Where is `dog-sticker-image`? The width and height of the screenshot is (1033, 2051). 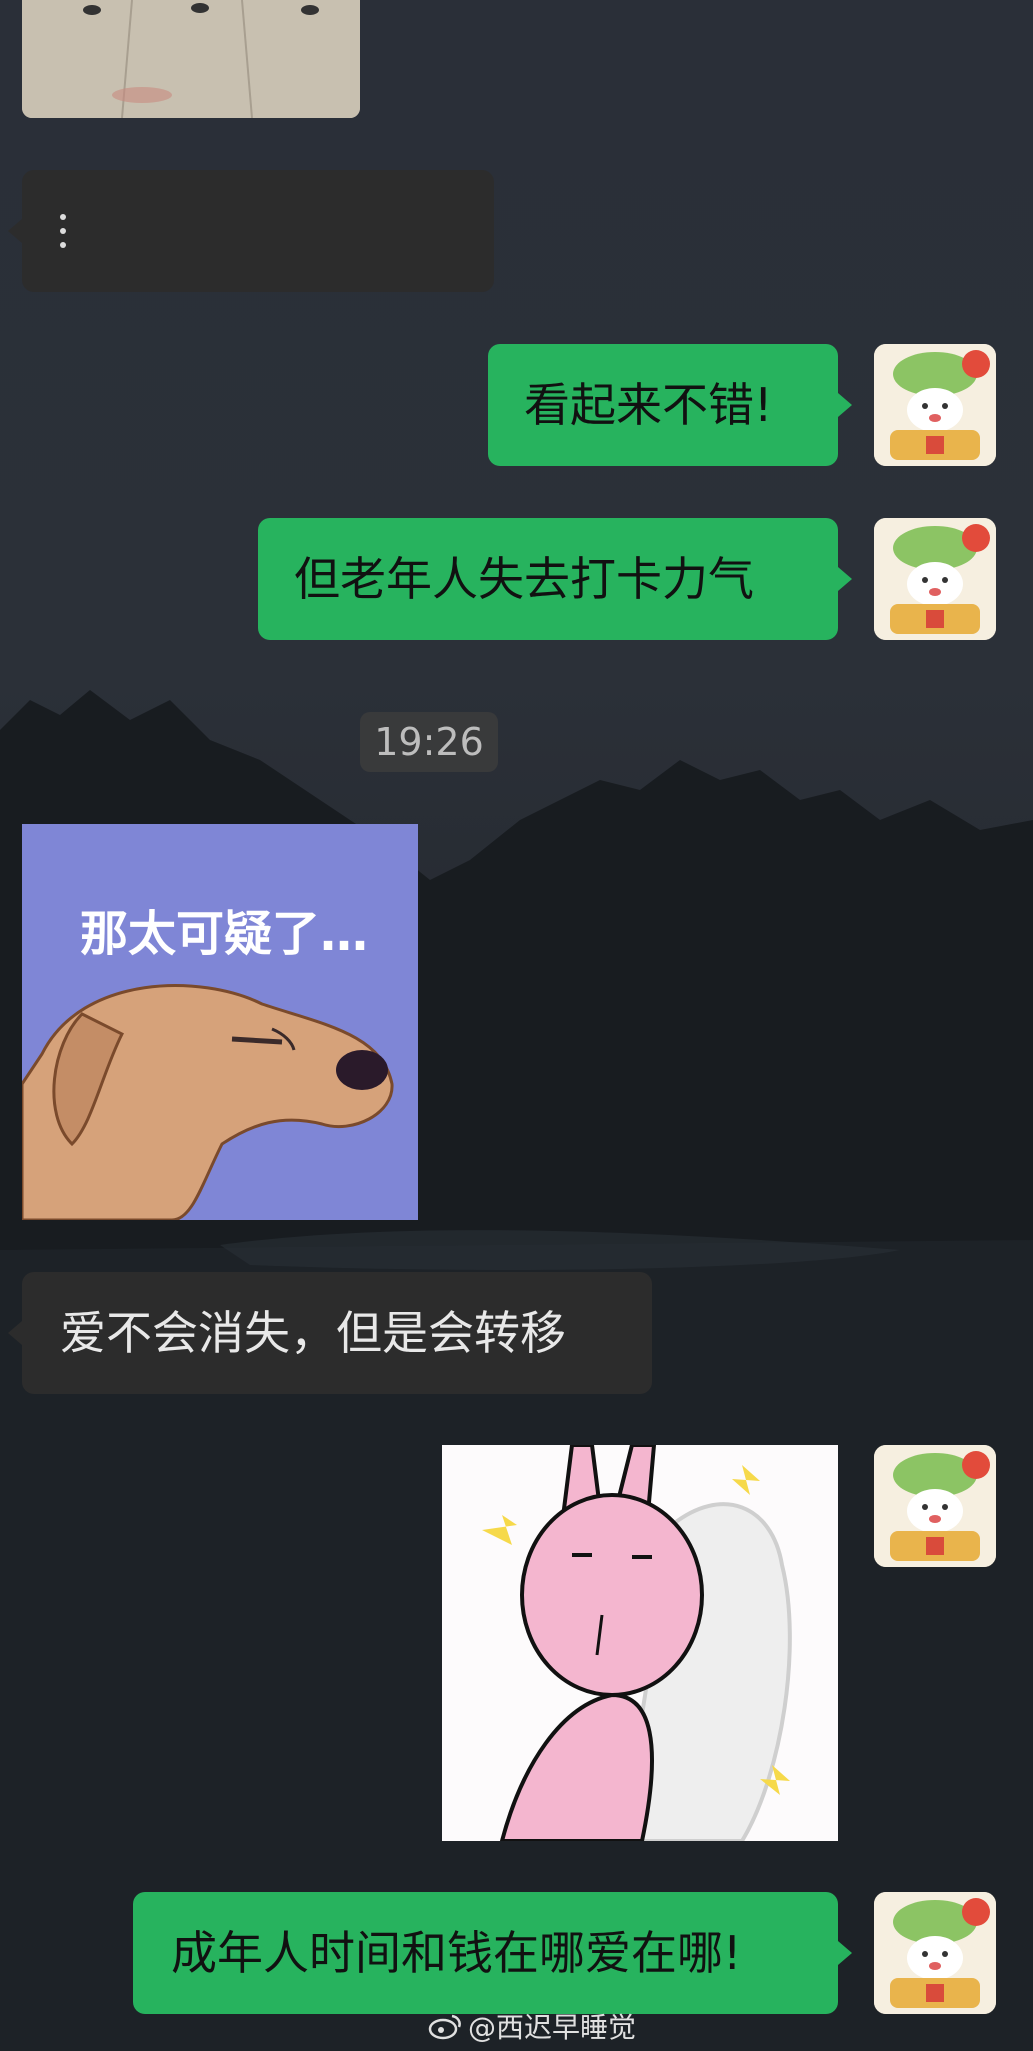
dog-sticker-image is located at coordinates (220, 1022).